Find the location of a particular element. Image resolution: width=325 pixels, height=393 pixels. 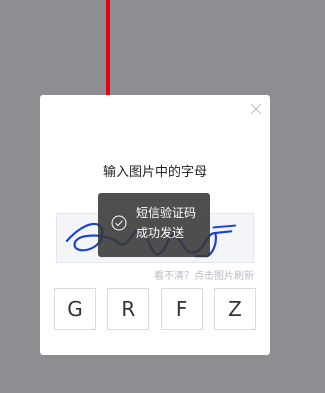

success-toast: 短信验证码 成功发送 is located at coordinates (154, 225).